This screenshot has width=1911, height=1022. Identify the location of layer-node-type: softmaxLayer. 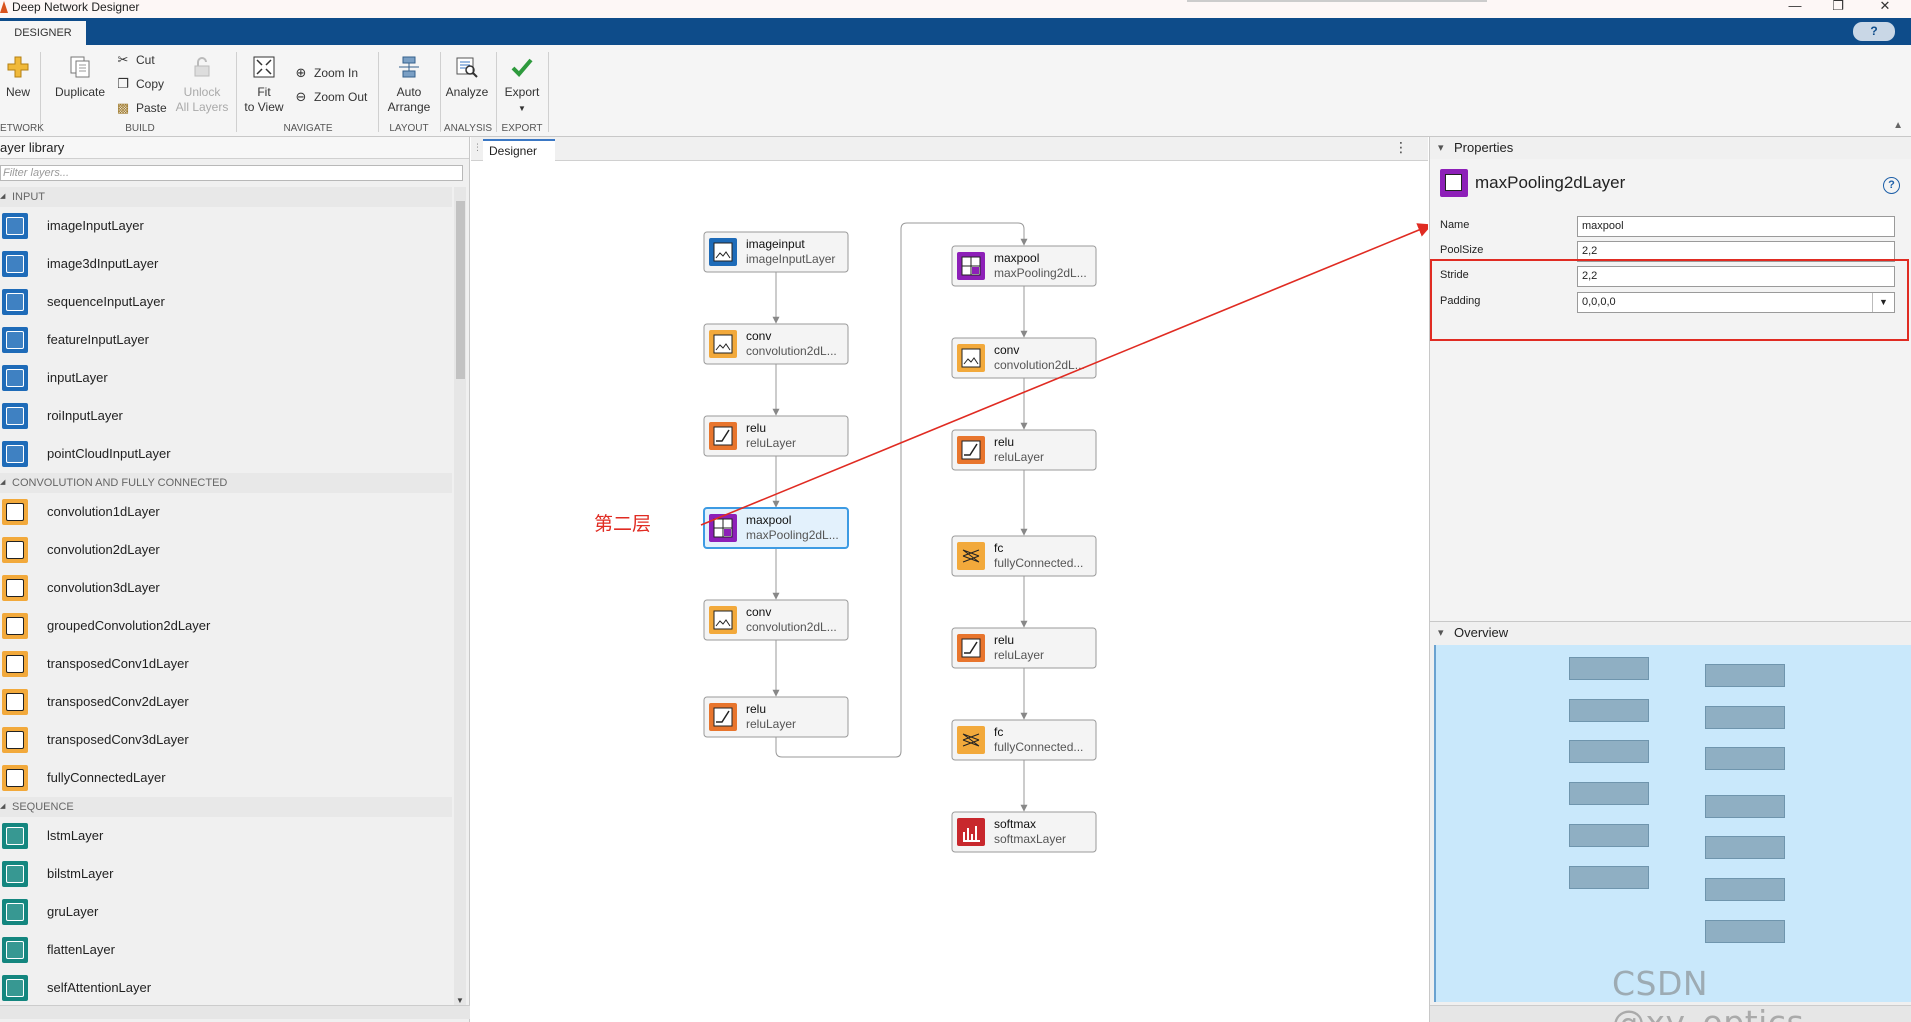
(1030, 839).